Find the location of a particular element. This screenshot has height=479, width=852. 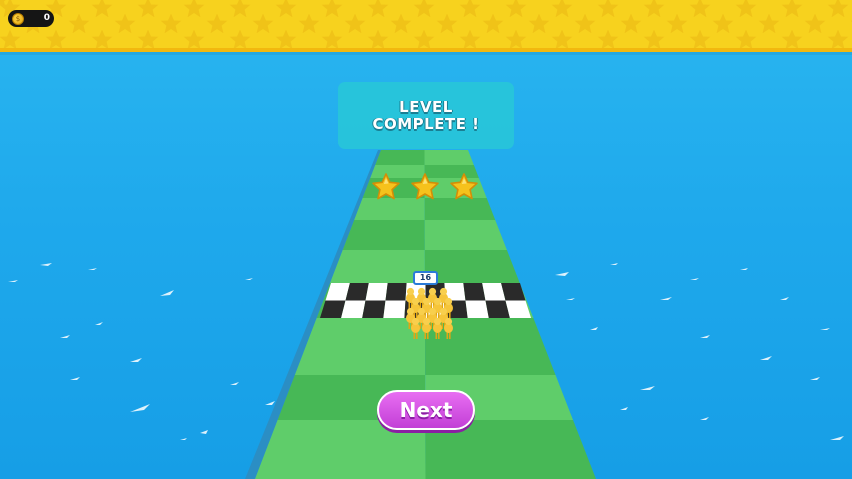

crowd-of-runners is located at coordinates (429, 313).